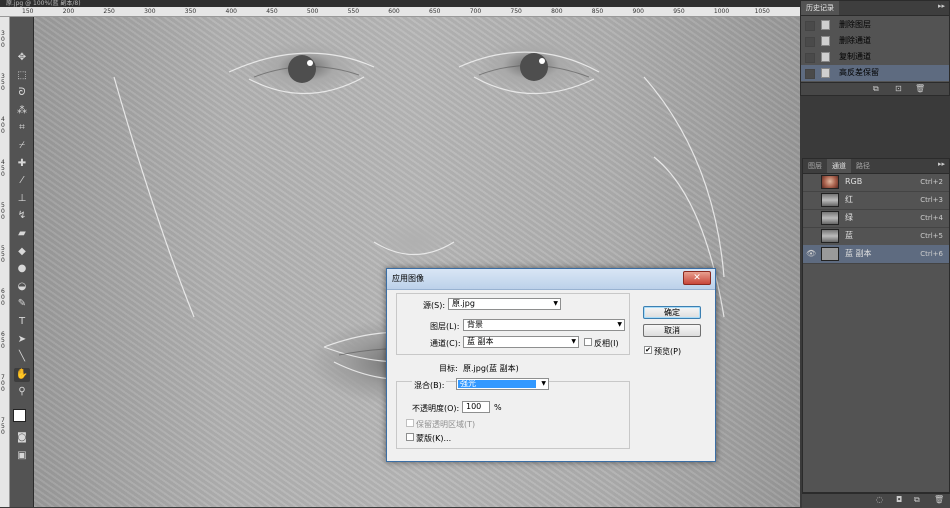 Image resolution: width=950 pixels, height=508 pixels. Describe the element at coordinates (22, 93) in the screenshot. I see `lasso-tool-icon: ᘐ` at that location.